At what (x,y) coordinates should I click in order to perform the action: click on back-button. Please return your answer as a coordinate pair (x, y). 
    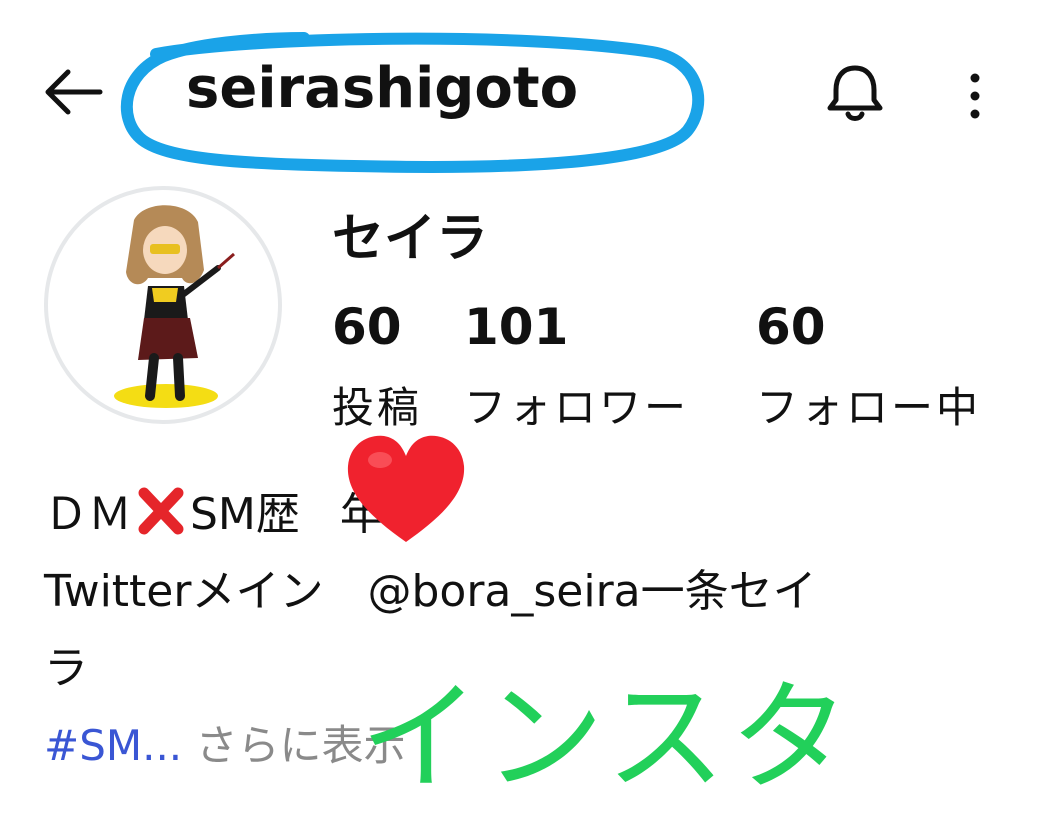
    Looking at the image, I should click on (72, 92).